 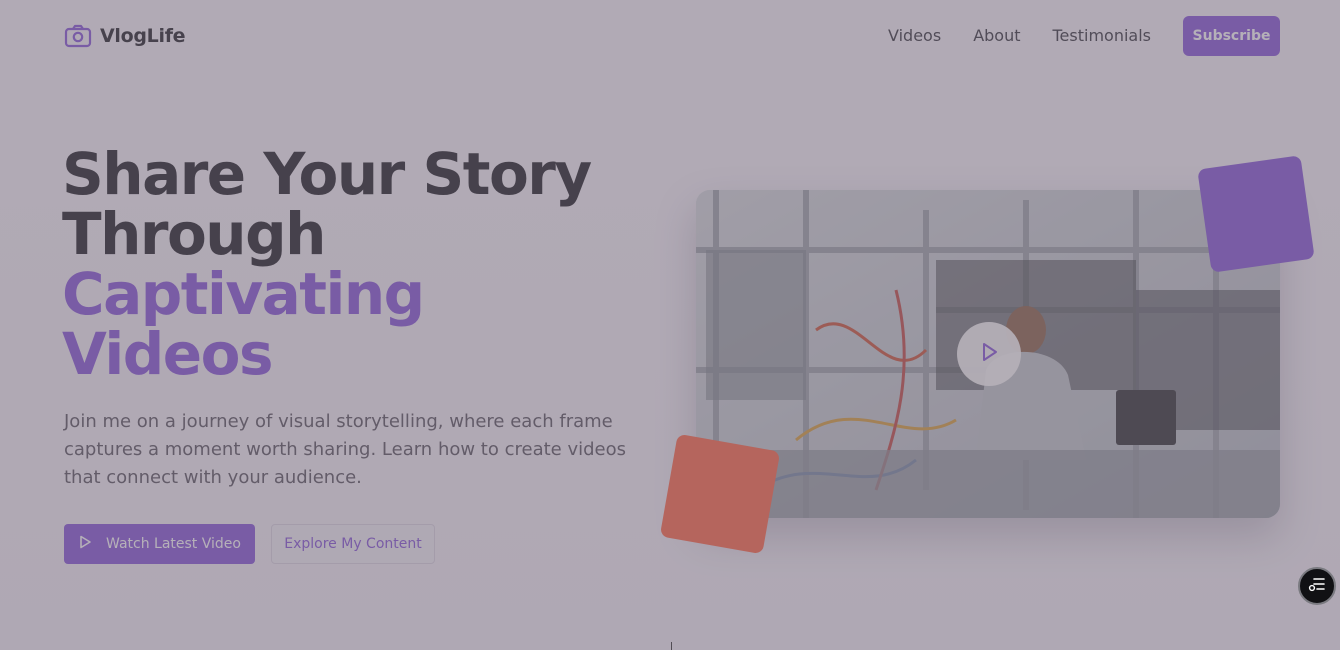 What do you see at coordinates (720, 494) in the screenshot?
I see `decorative-coral-square` at bounding box center [720, 494].